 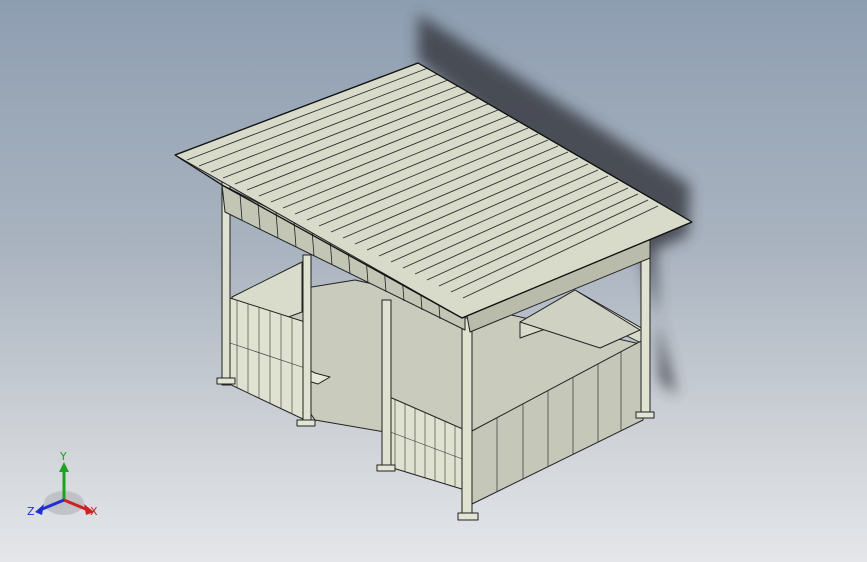 I want to click on post-left-front, so click(x=307, y=340).